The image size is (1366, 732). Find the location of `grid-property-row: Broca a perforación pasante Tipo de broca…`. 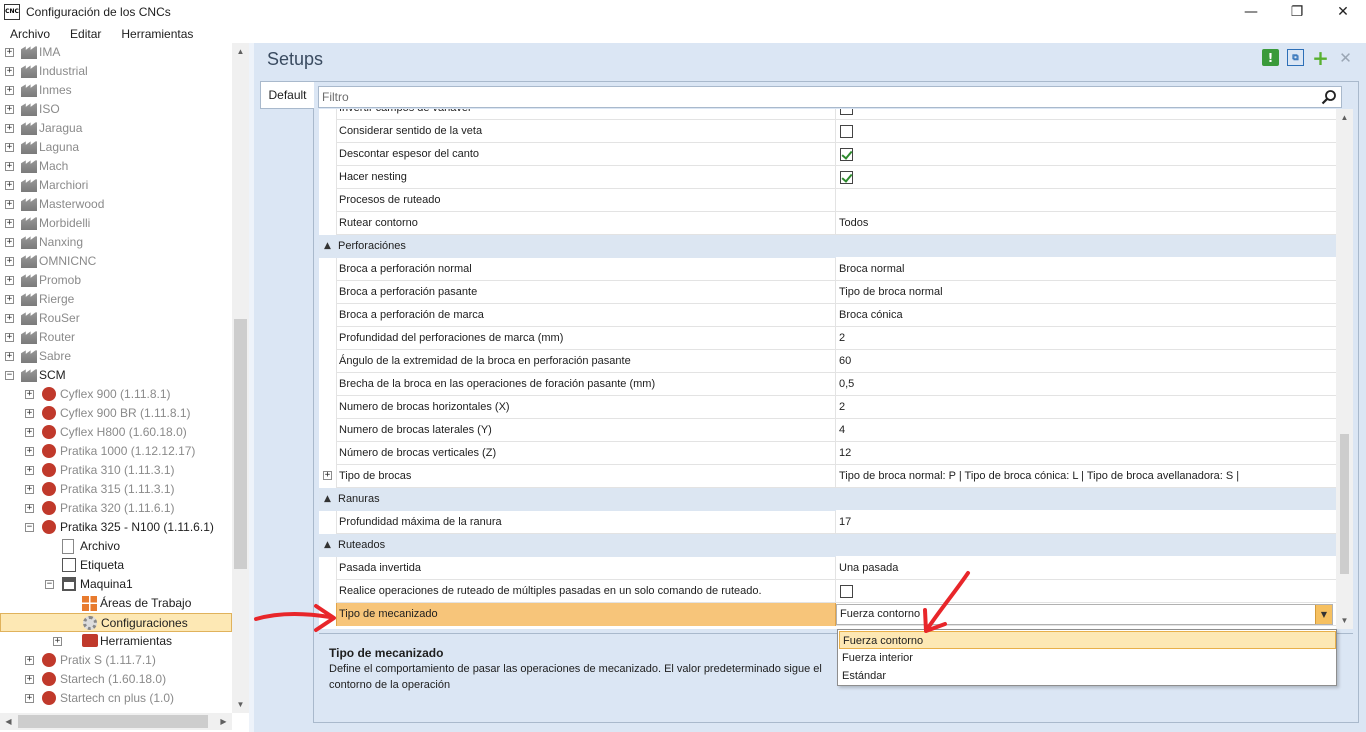

grid-property-row: Broca a perforación pasante Tipo de broca… is located at coordinates (827, 292).